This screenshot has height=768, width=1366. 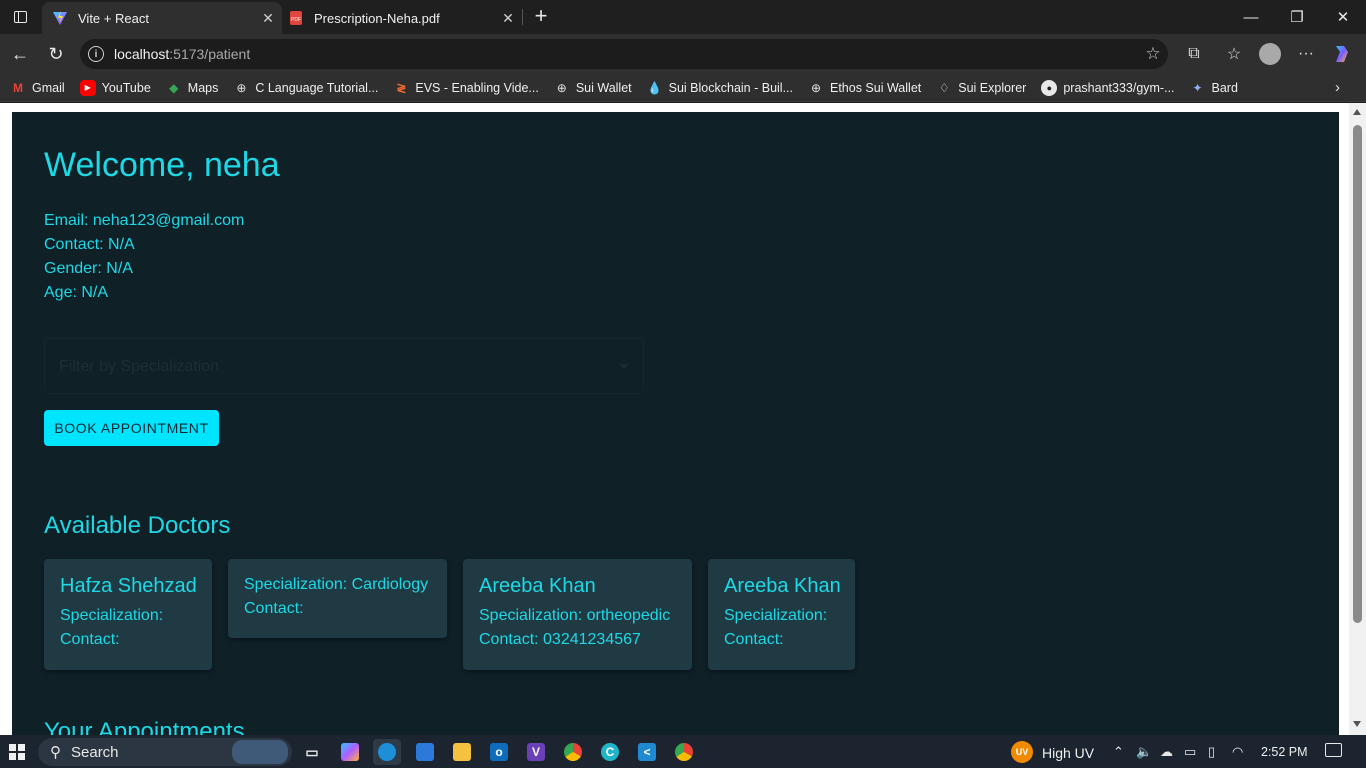 What do you see at coordinates (647, 752) in the screenshot?
I see `vscode-taskbar-icon: <` at bounding box center [647, 752].